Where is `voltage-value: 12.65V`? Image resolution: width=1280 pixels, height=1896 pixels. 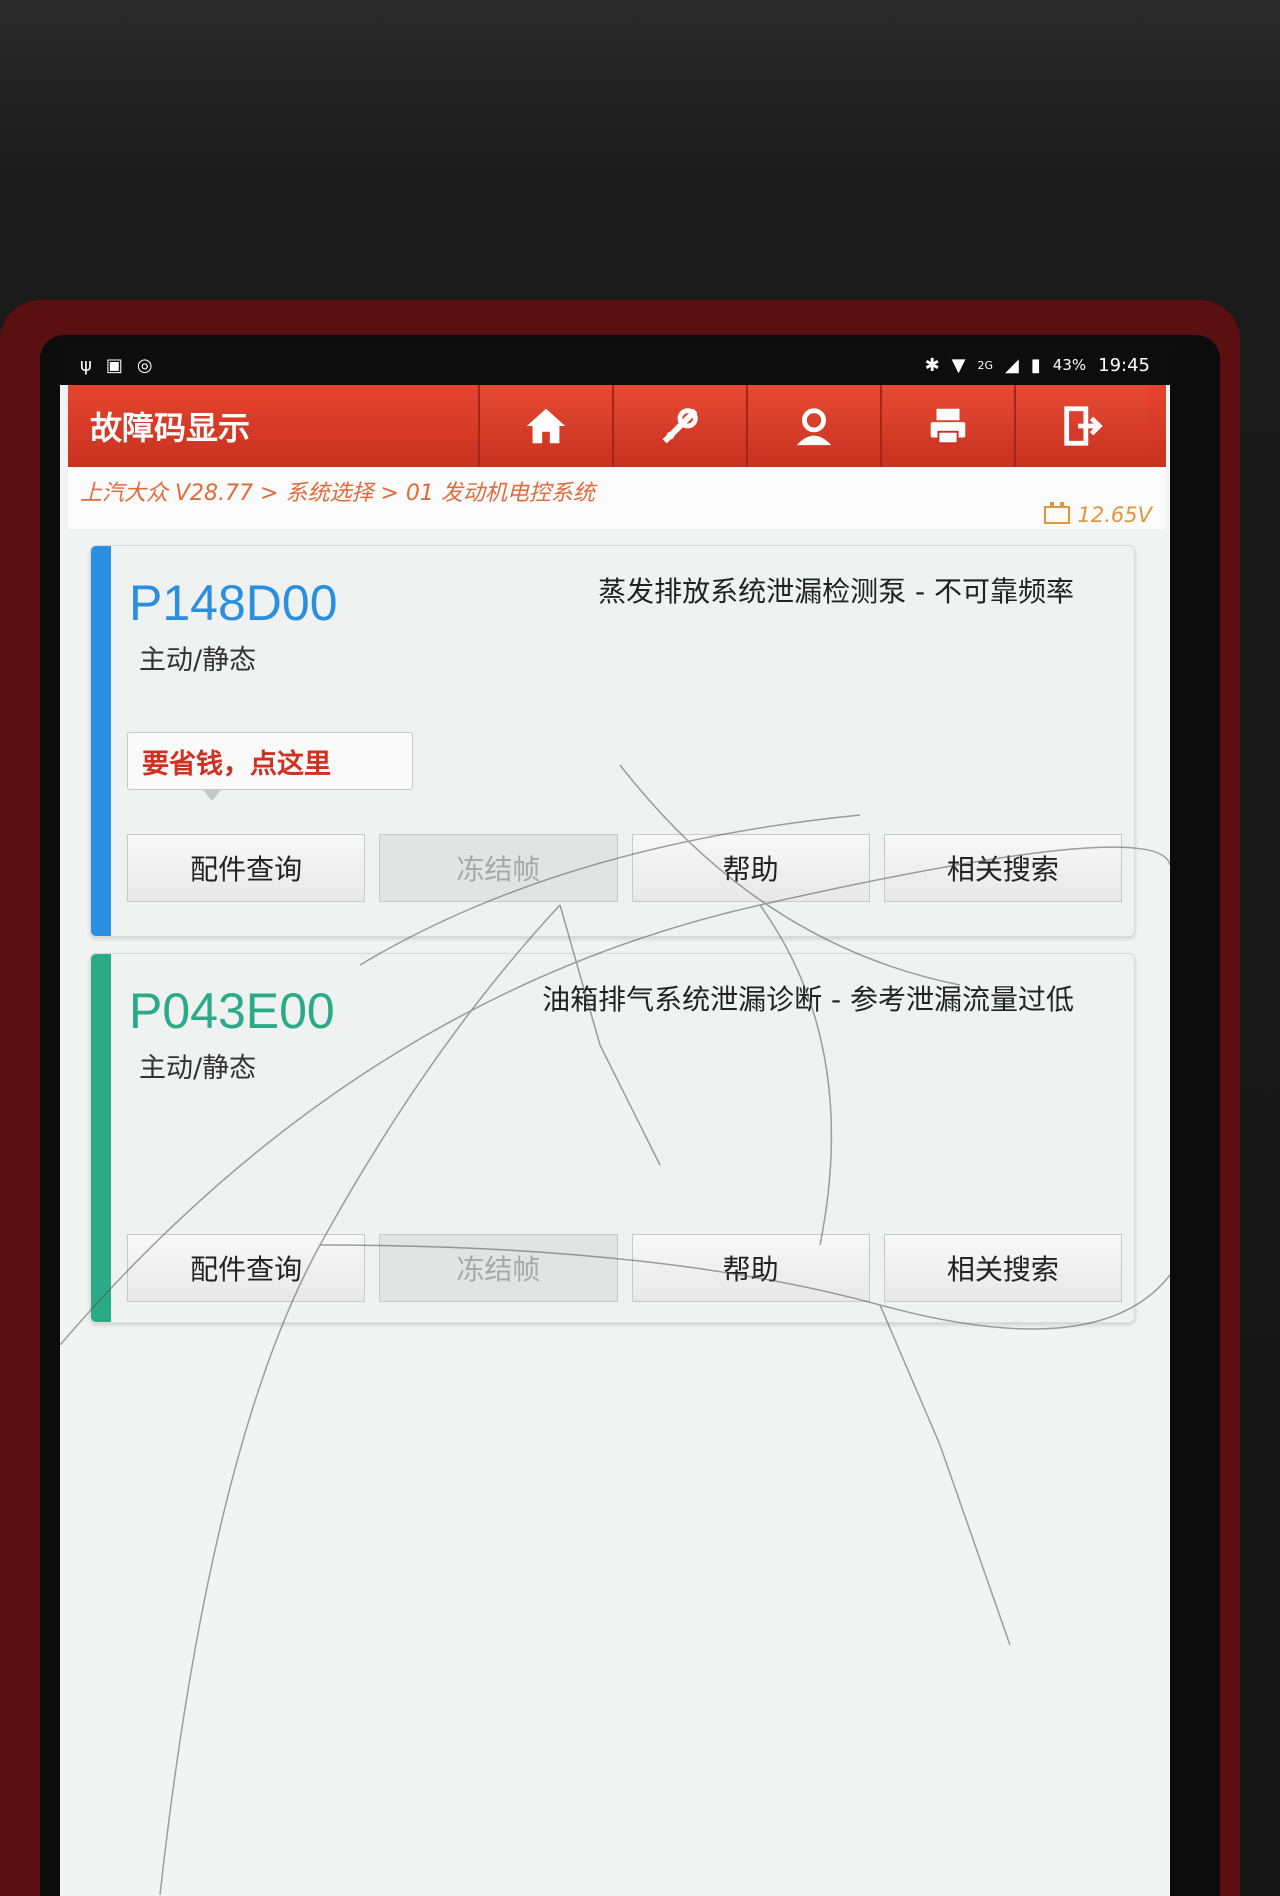
voltage-value: 12.65V is located at coordinates (1114, 515).